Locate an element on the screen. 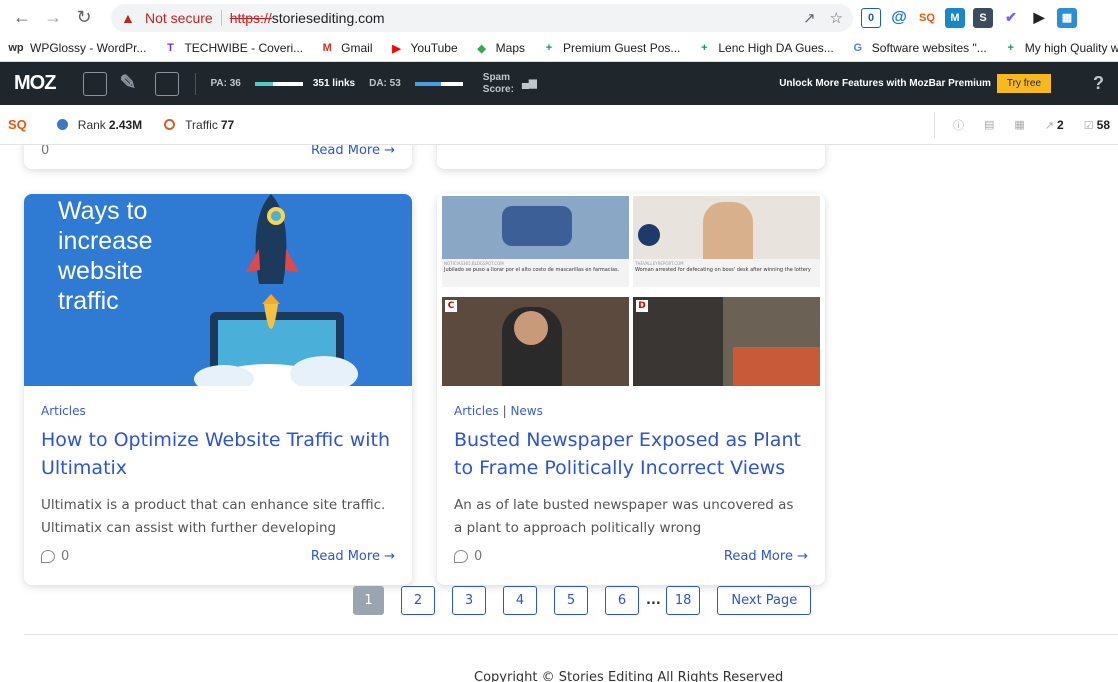  page-3-button: 3 is located at coordinates (469, 600).